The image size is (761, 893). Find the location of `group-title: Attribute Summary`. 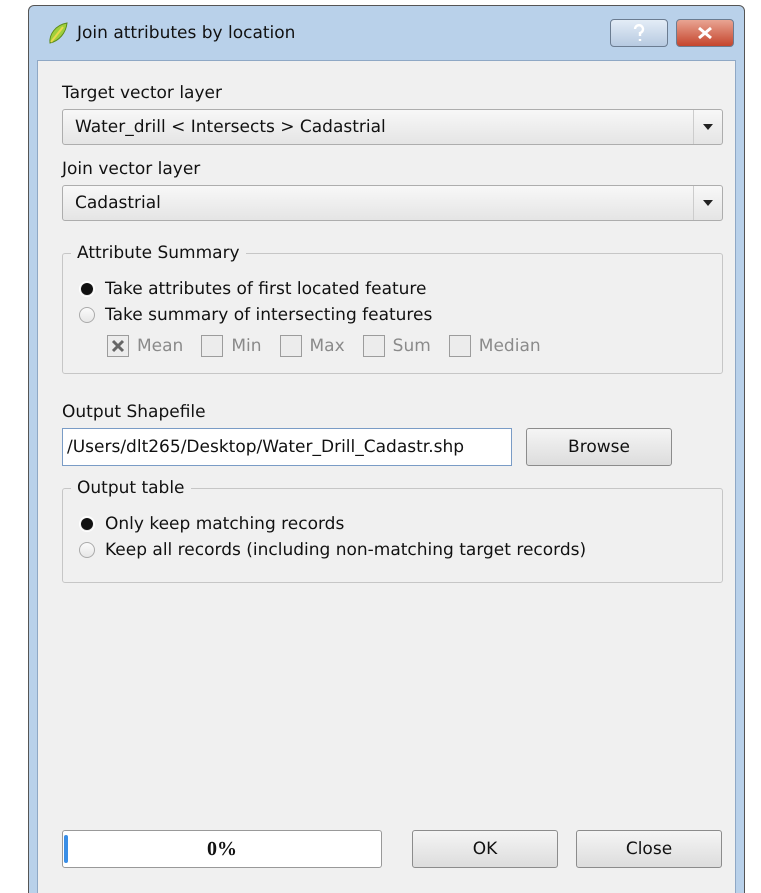

group-title: Attribute Summary is located at coordinates (158, 253).